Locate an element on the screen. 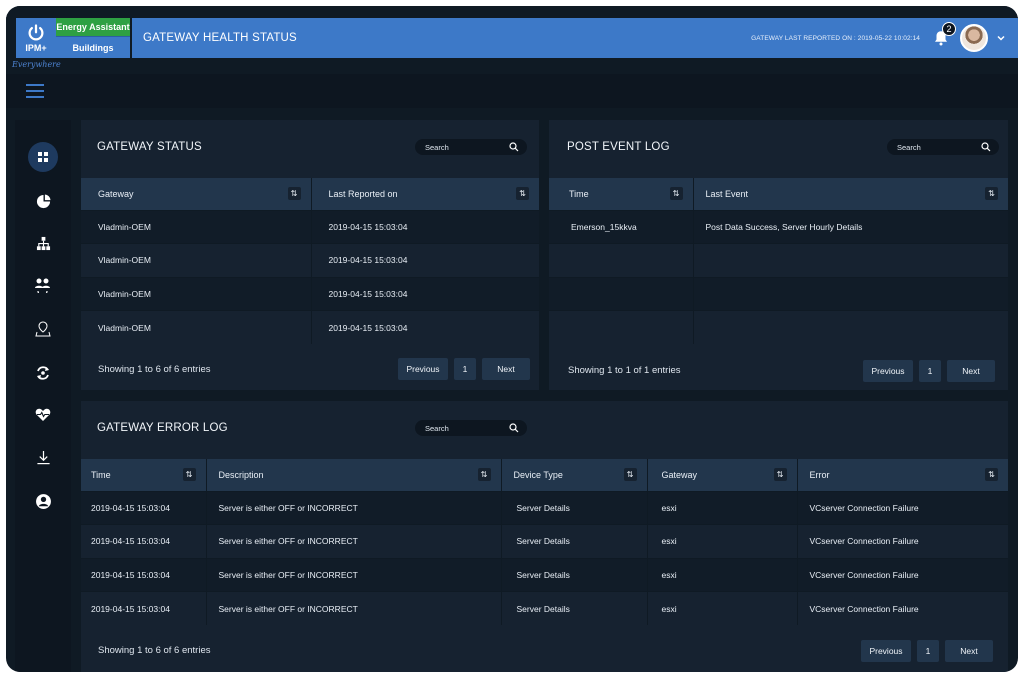 Image resolution: width=1024 pixels, height=678 pixels. logo-text: IPM+ is located at coordinates (36, 47).